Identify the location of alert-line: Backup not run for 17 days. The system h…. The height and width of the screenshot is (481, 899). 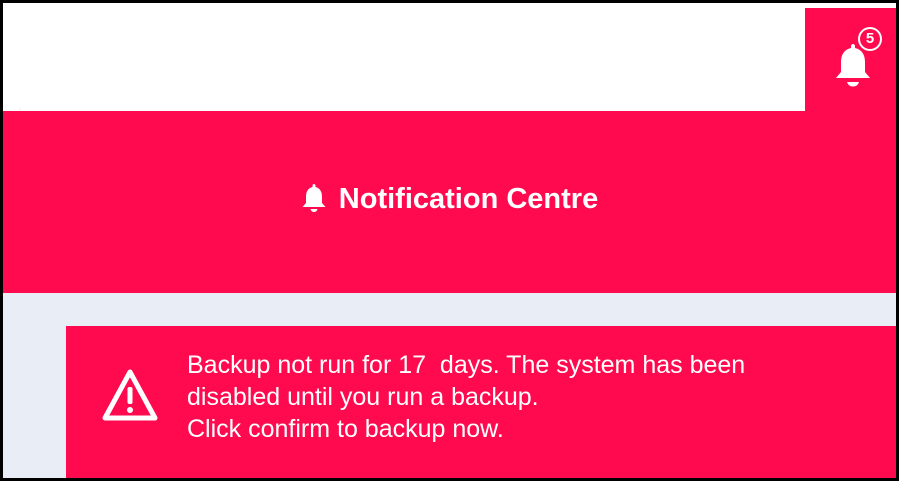
(466, 365).